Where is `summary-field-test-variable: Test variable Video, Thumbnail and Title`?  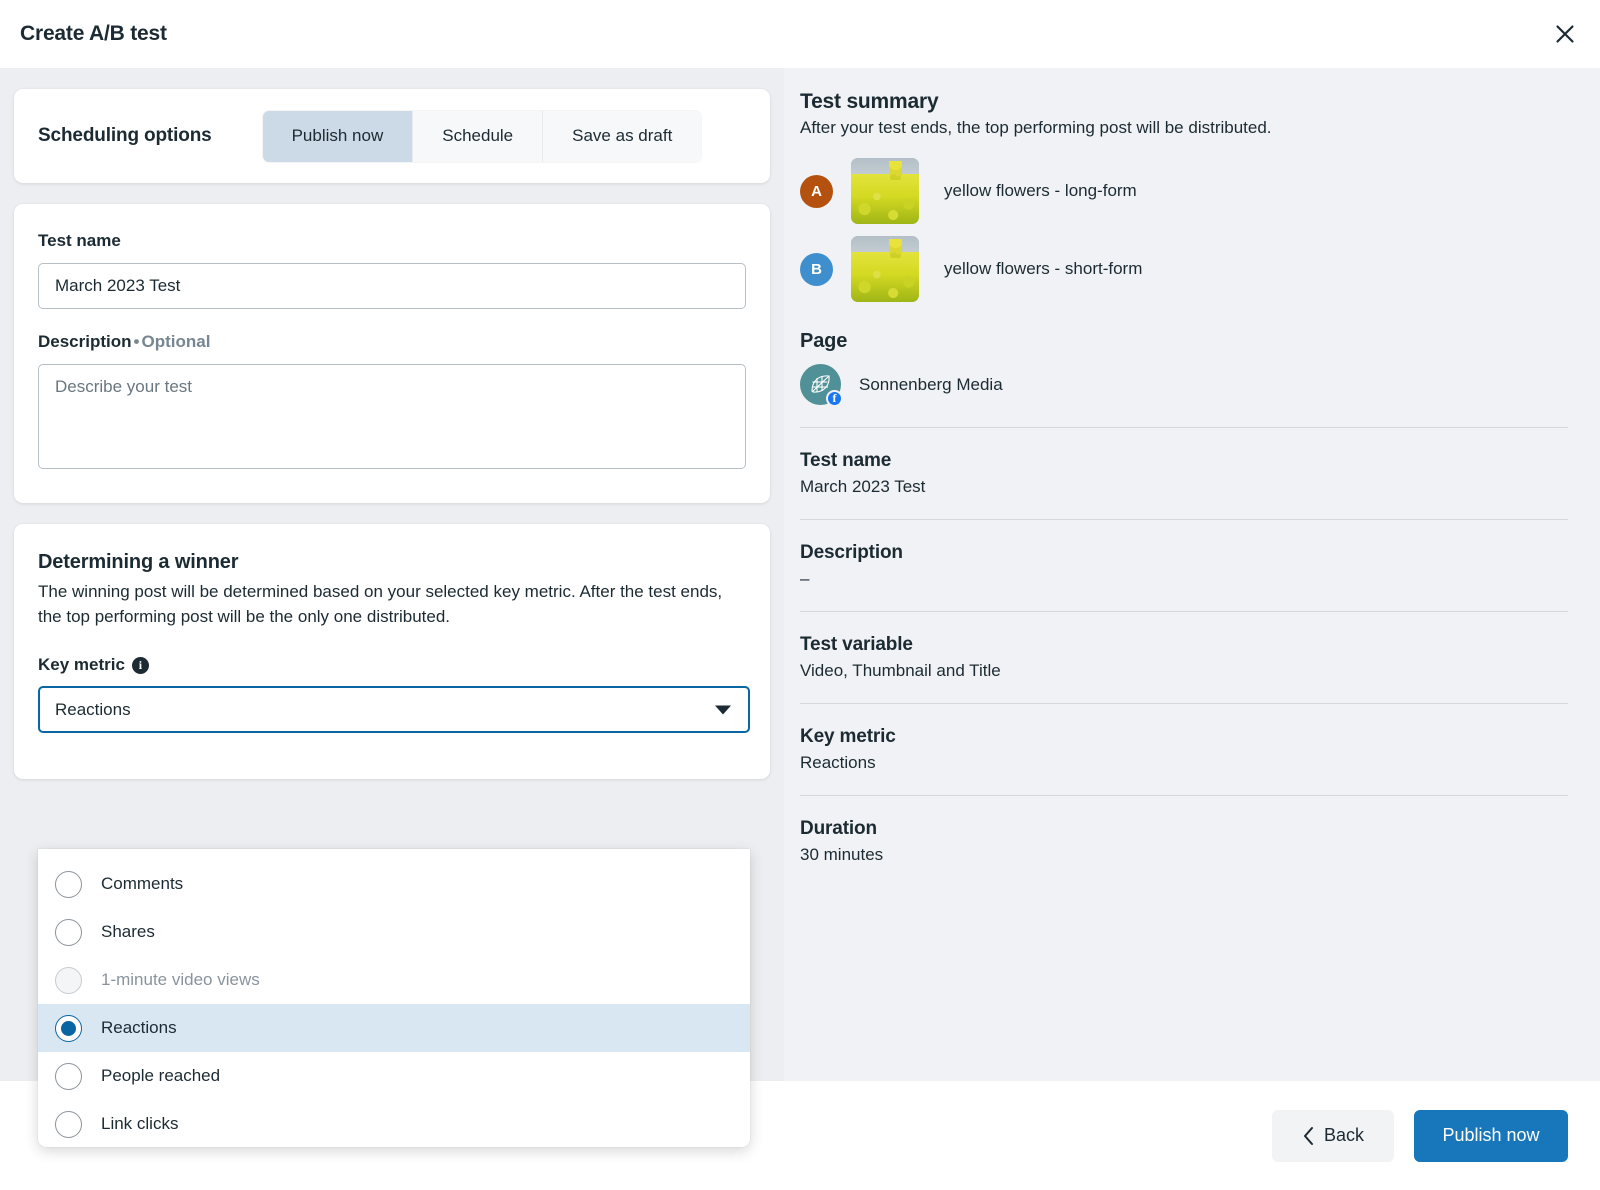 summary-field-test-variable: Test variable Video, Thumbnail and Title is located at coordinates (1184, 657).